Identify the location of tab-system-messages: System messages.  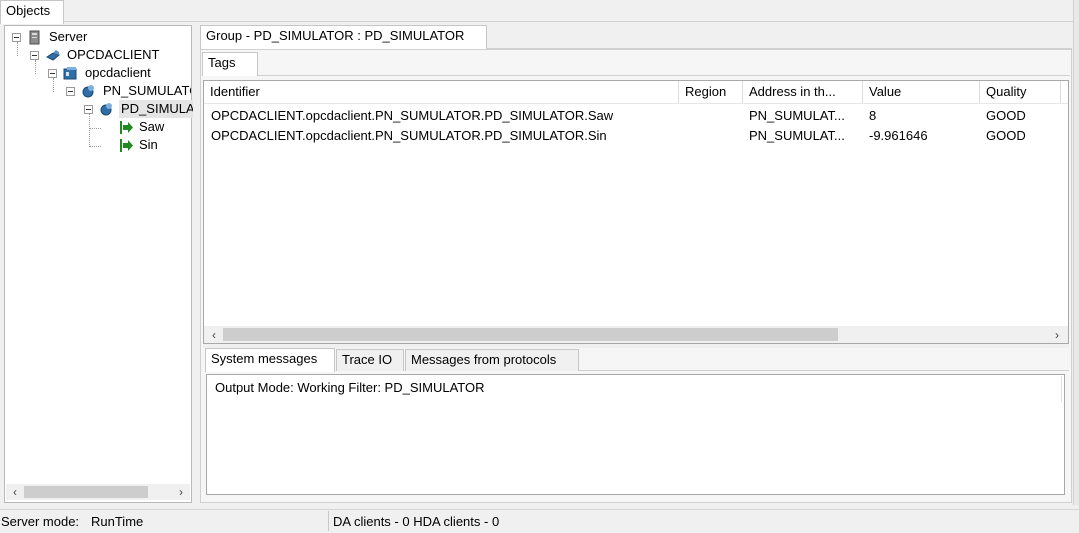
(270, 360).